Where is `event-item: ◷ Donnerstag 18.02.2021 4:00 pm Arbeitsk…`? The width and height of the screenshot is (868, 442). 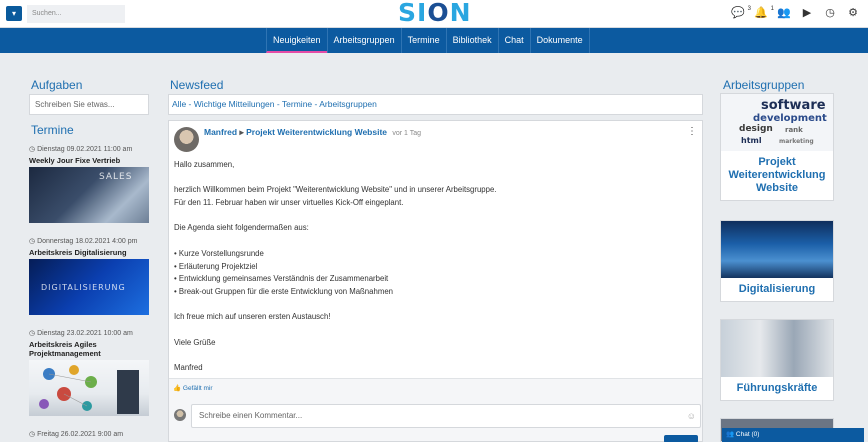 event-item: ◷ Donnerstag 18.02.2021 4:00 pm Arbeitsk… is located at coordinates (89, 276).